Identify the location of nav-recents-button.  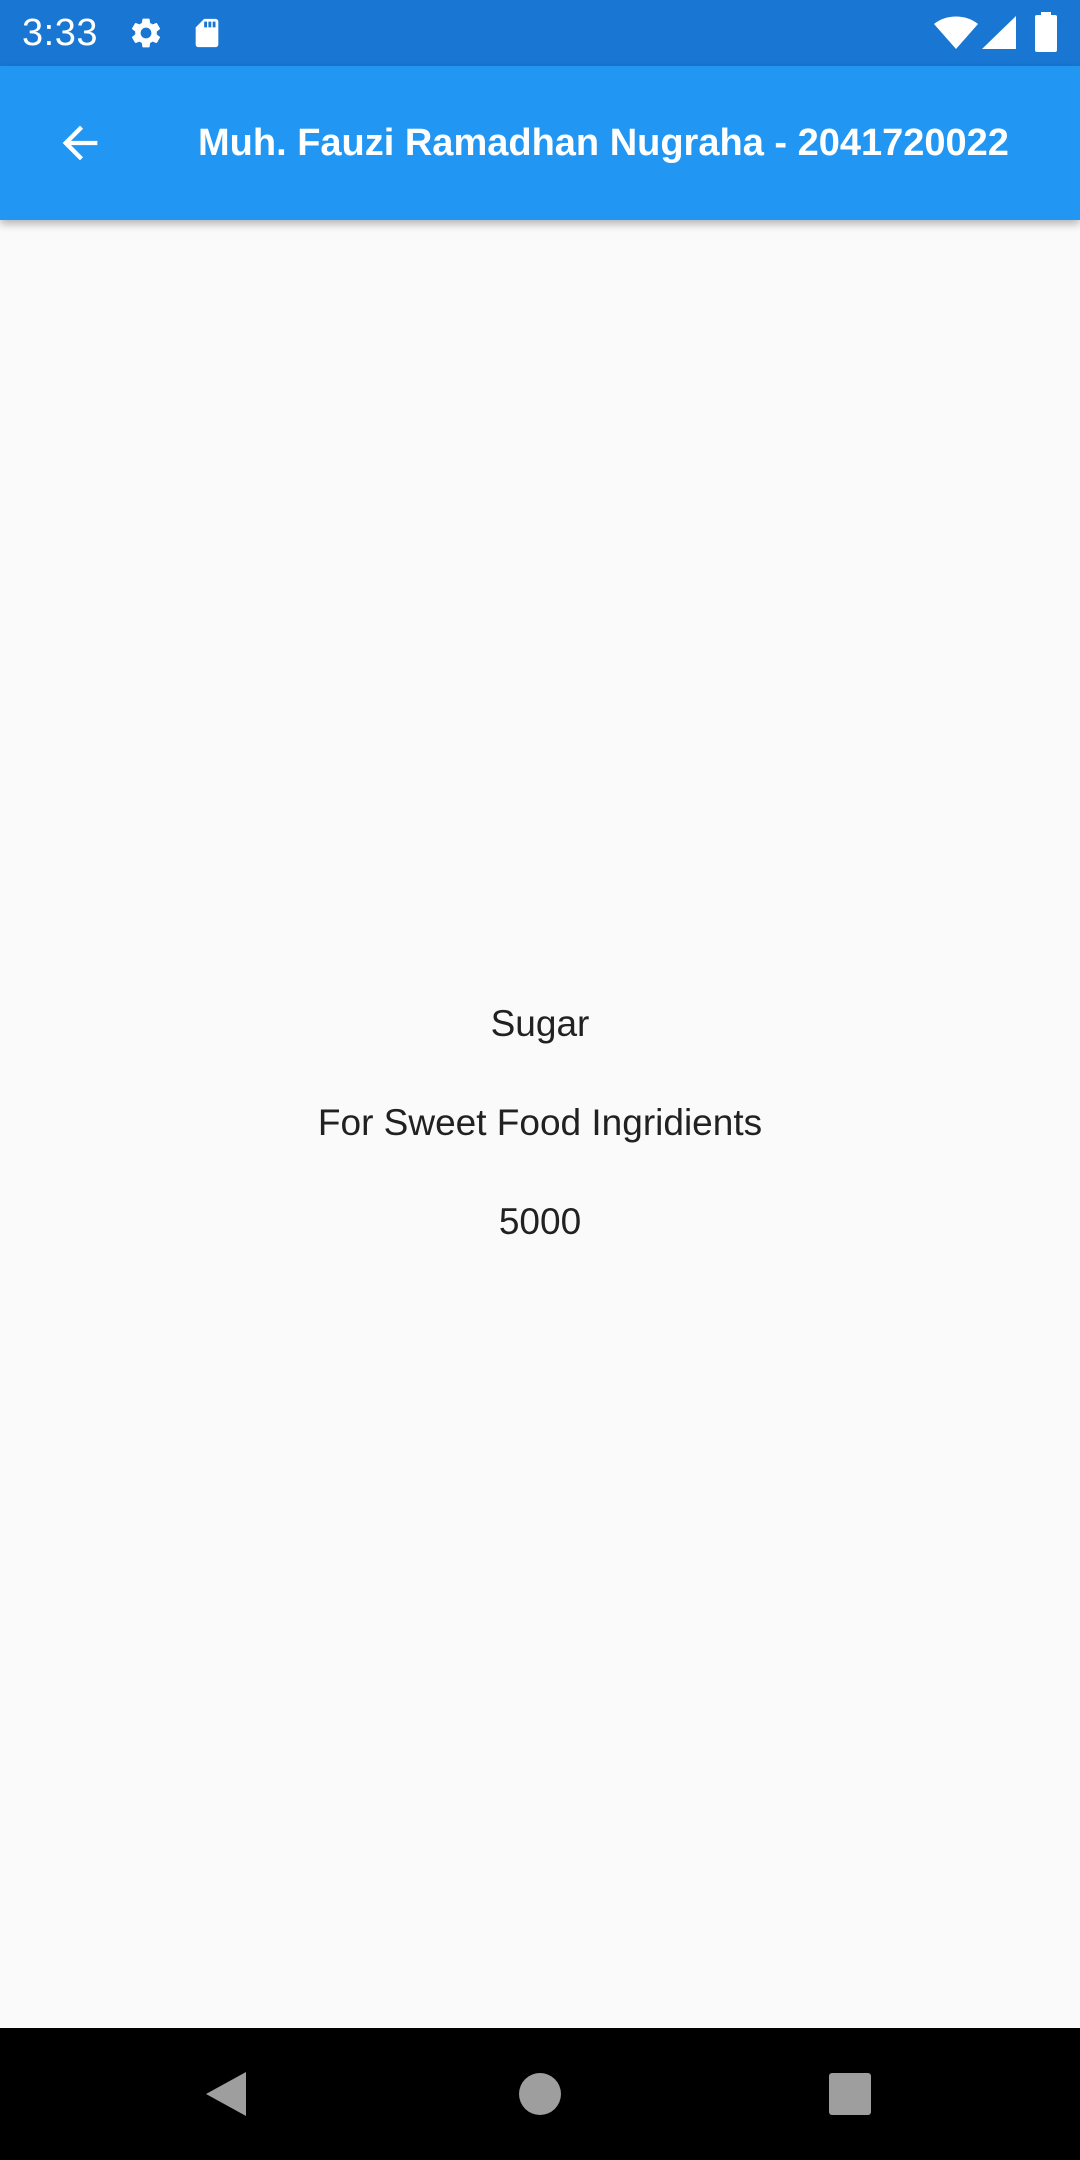
(850, 2094).